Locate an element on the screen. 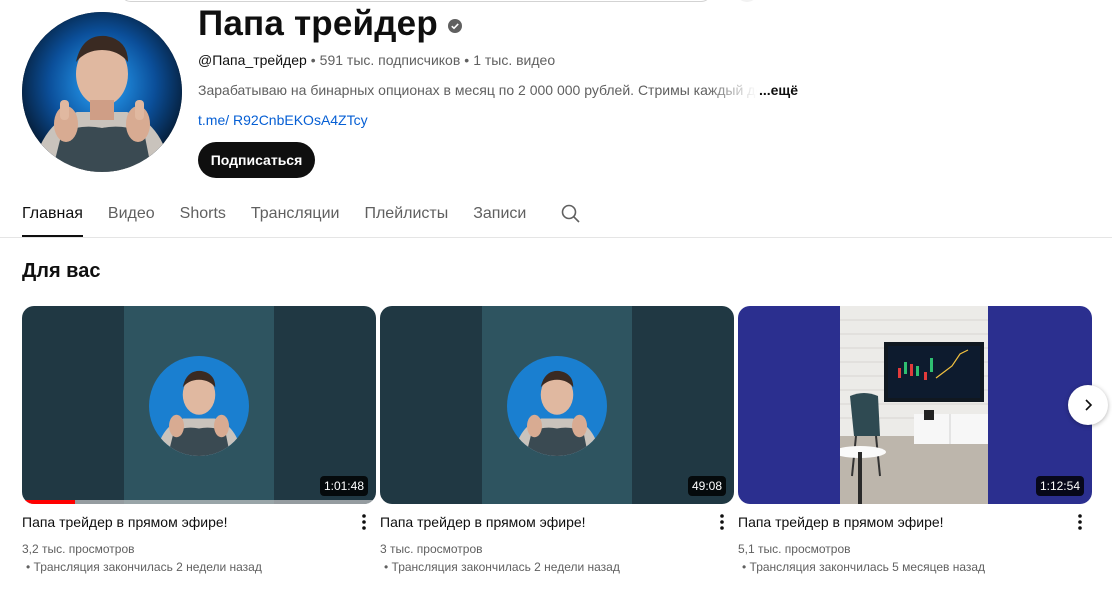 The height and width of the screenshot is (595, 1112). thumbnail-room-scene is located at coordinates (914, 405).